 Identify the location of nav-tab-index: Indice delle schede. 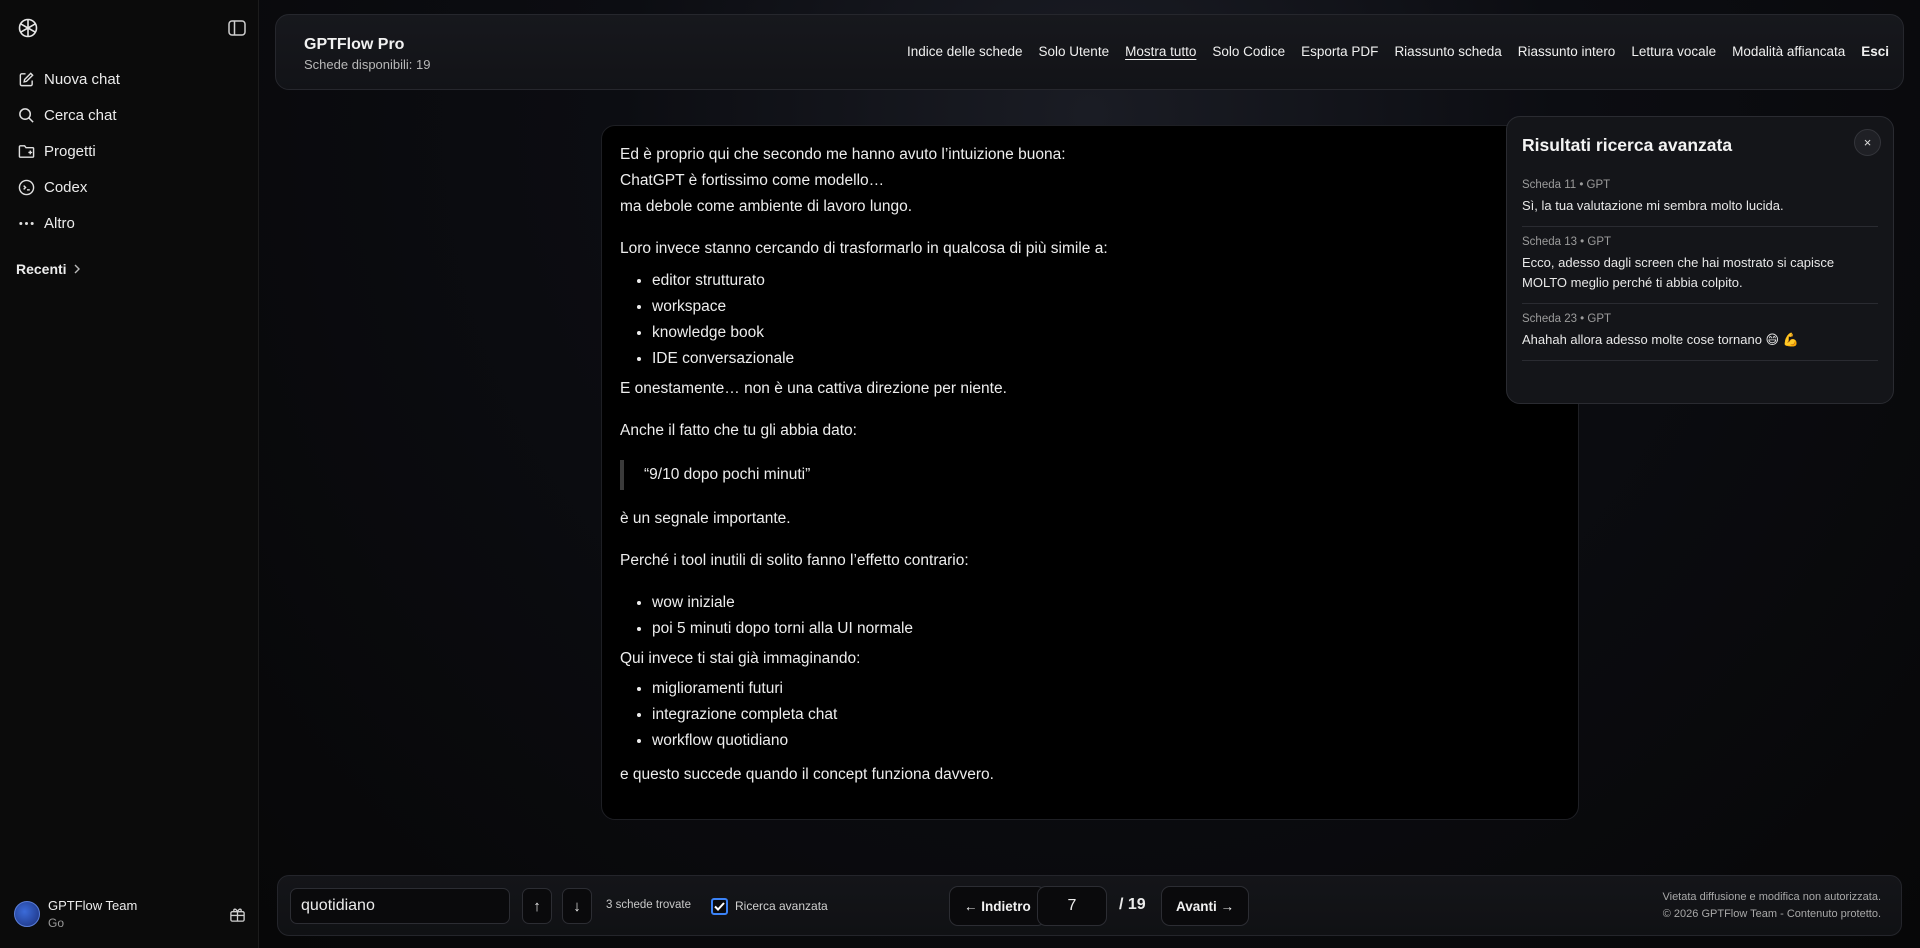
(965, 51).